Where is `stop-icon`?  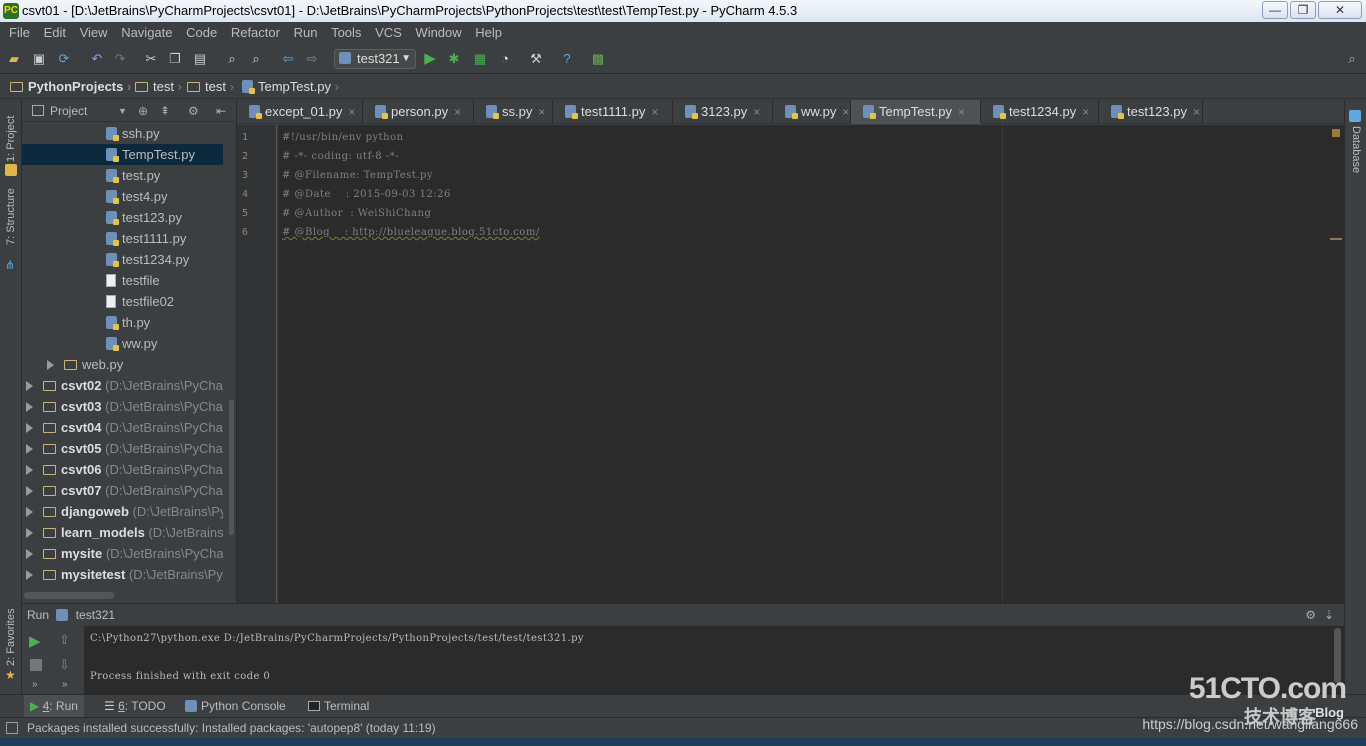
stop-icon is located at coordinates (36, 665).